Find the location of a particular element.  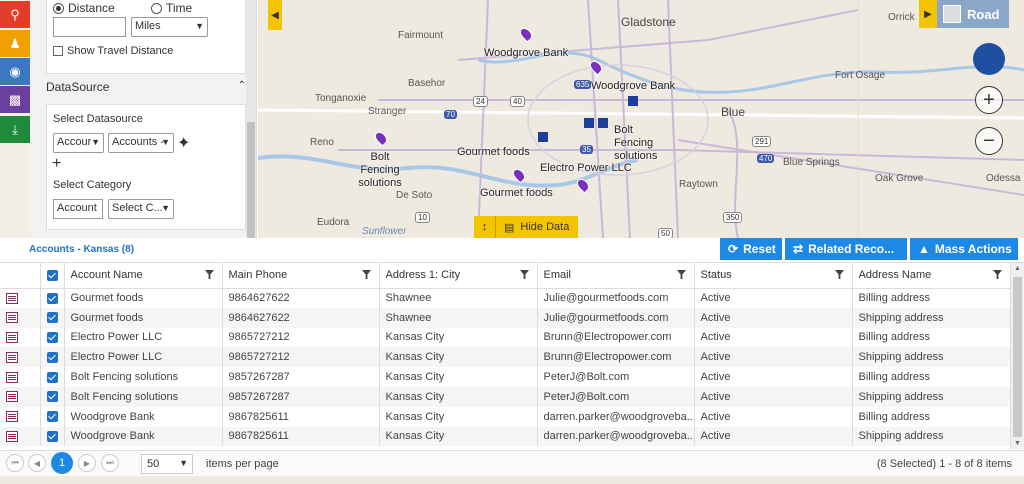

mass-actions-button: ▲ Mass Actions is located at coordinates (964, 249).